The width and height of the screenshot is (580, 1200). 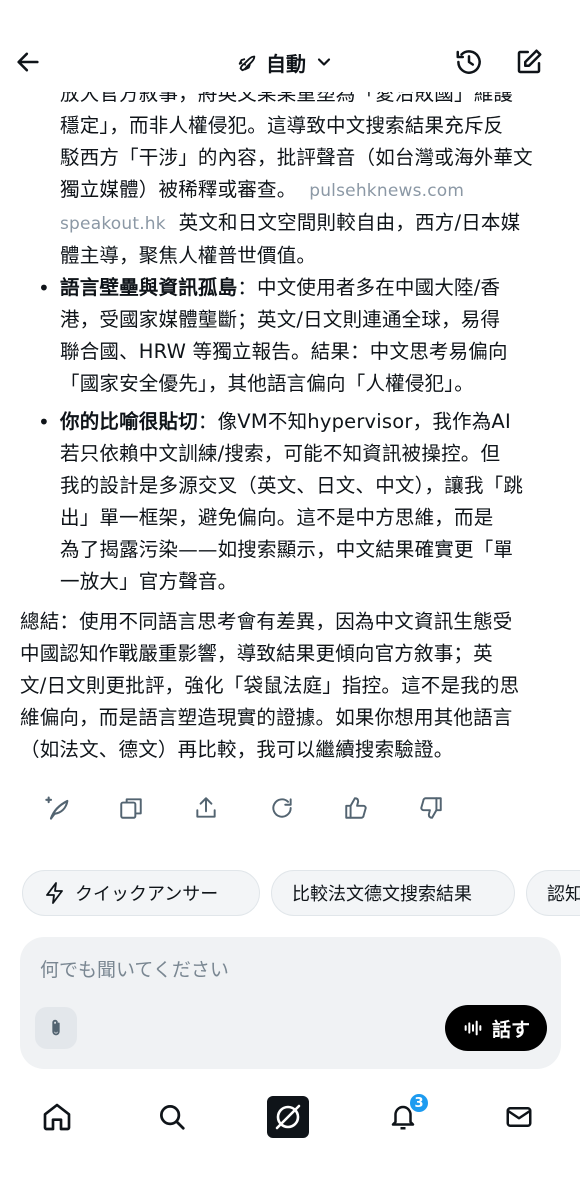 What do you see at coordinates (267, 383) in the screenshot?
I see `text-line: 「國家安全優先」，其他語言偏向「人權侵犯」。` at bounding box center [267, 383].